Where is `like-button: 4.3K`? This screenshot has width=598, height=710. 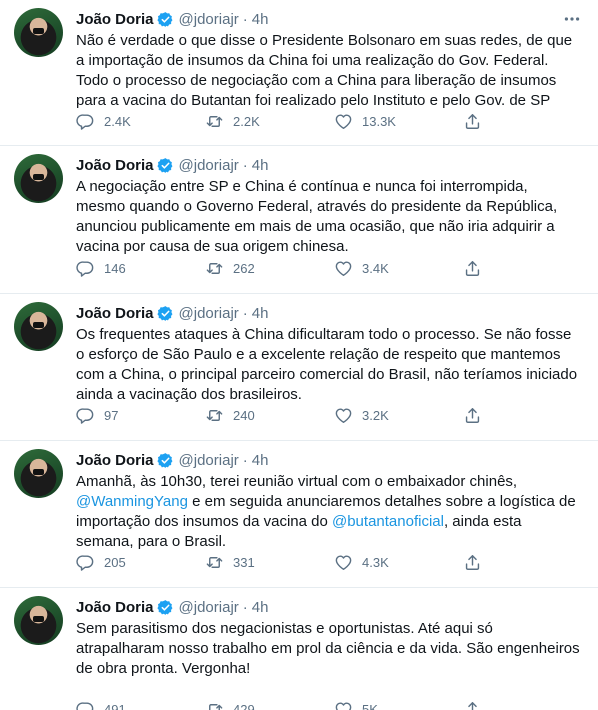
like-button: 4.3K is located at coordinates (398, 562).